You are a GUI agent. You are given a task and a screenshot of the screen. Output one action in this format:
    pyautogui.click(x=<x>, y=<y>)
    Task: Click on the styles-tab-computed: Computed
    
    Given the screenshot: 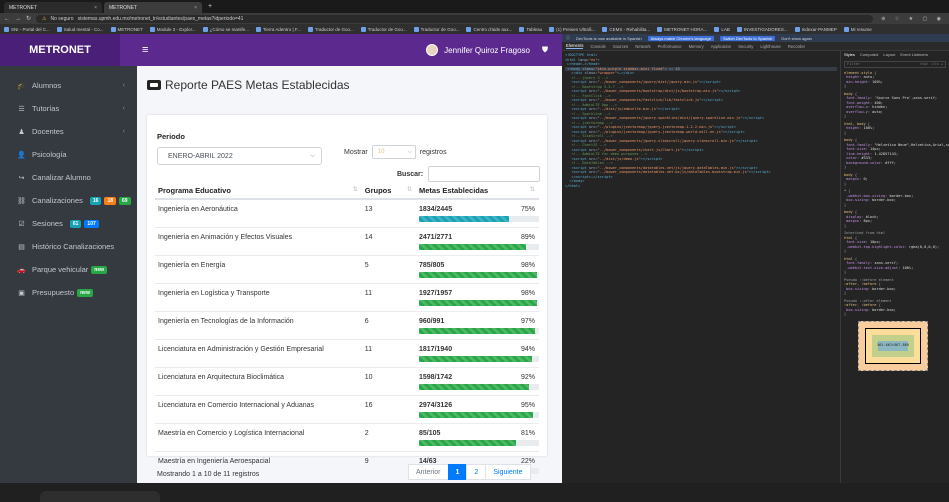 What is the action you would take?
    pyautogui.click(x=869, y=54)
    